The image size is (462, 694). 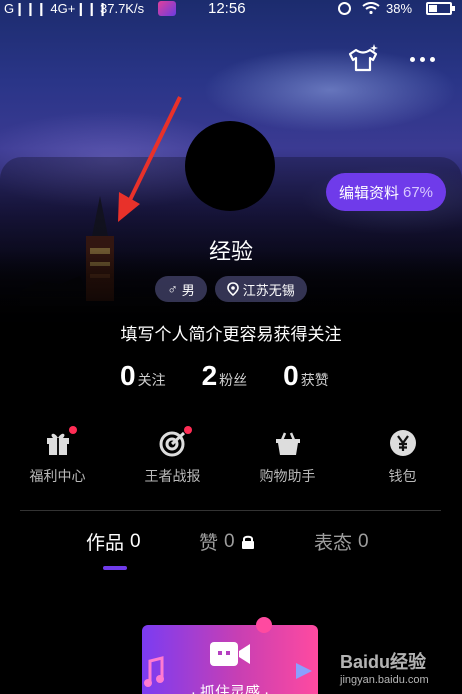 What do you see at coordinates (333, 543) in the screenshot?
I see `tab-reactions-label: 表态` at bounding box center [333, 543].